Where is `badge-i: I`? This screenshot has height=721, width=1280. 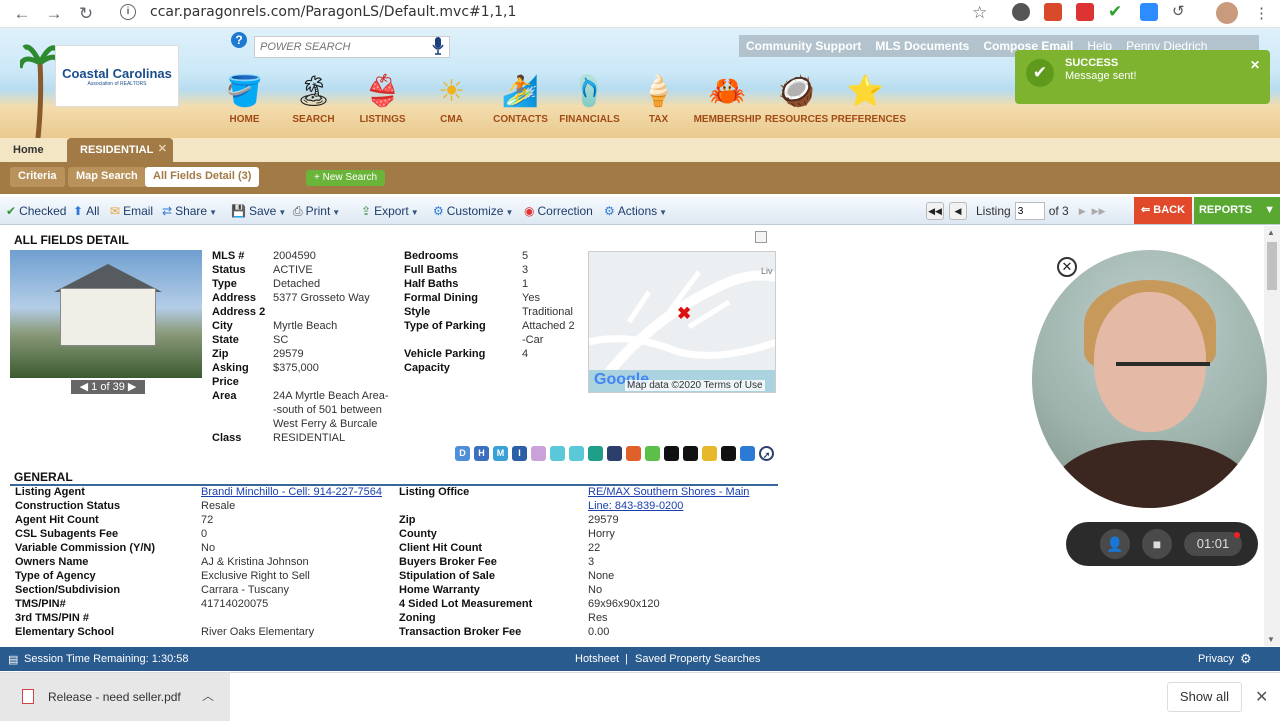 badge-i: I is located at coordinates (519, 453).